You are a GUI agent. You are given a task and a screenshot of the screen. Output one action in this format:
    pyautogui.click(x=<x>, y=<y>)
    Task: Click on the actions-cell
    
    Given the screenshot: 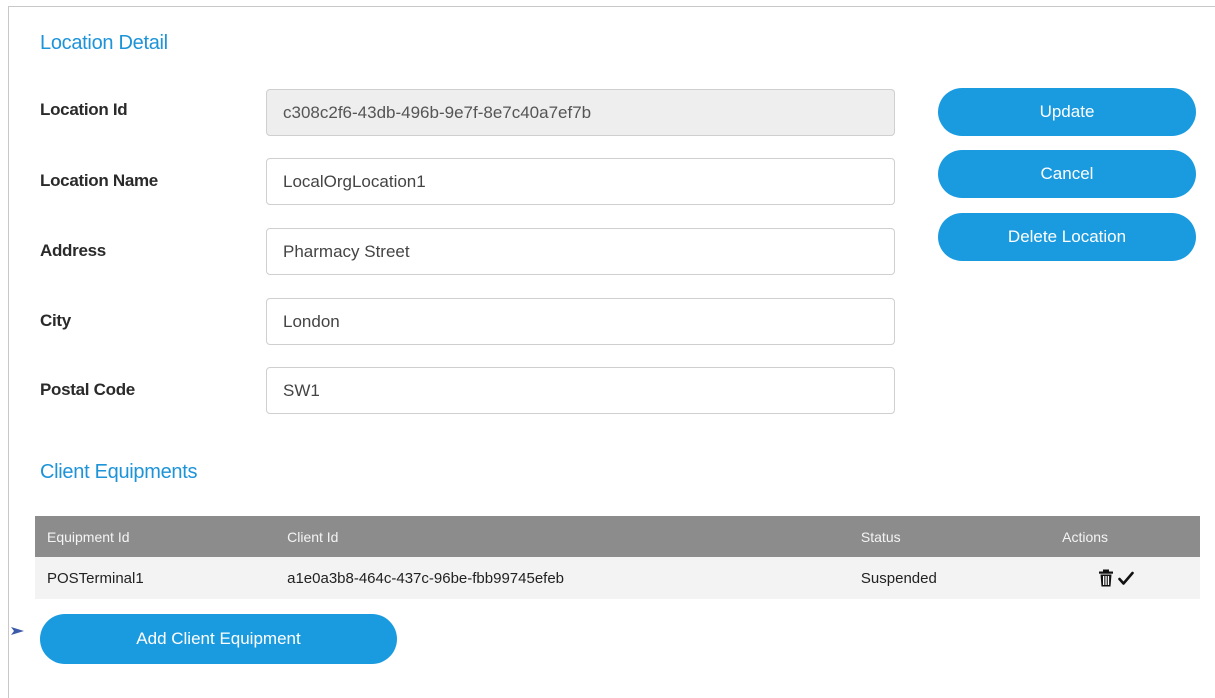 What is the action you would take?
    pyautogui.click(x=1125, y=578)
    